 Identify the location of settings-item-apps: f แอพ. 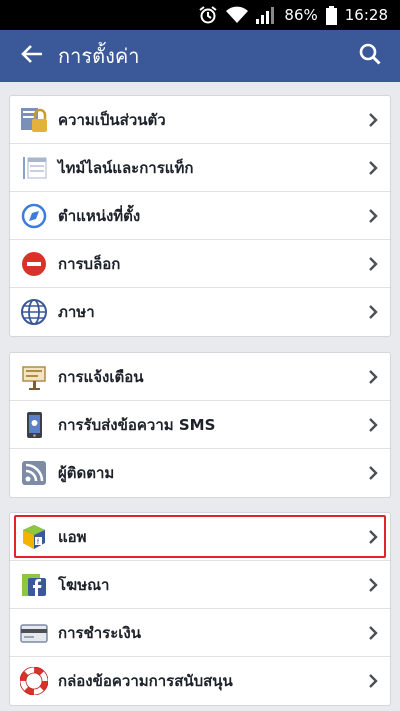
(200, 537).